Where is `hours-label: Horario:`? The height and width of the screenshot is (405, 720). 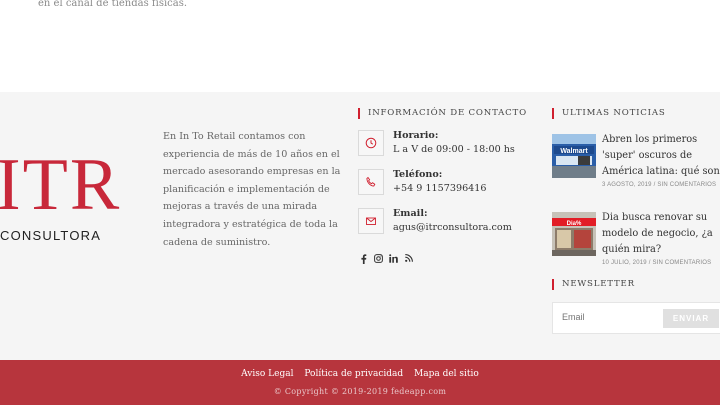 hours-label: Horario: is located at coordinates (416, 135).